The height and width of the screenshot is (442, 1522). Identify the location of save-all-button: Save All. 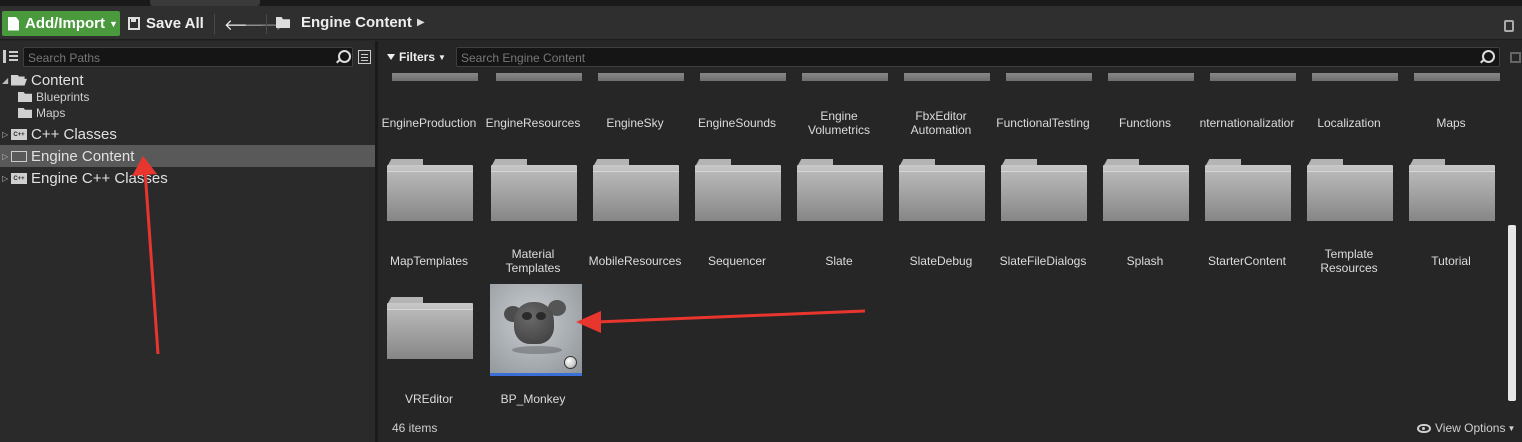
(166, 23).